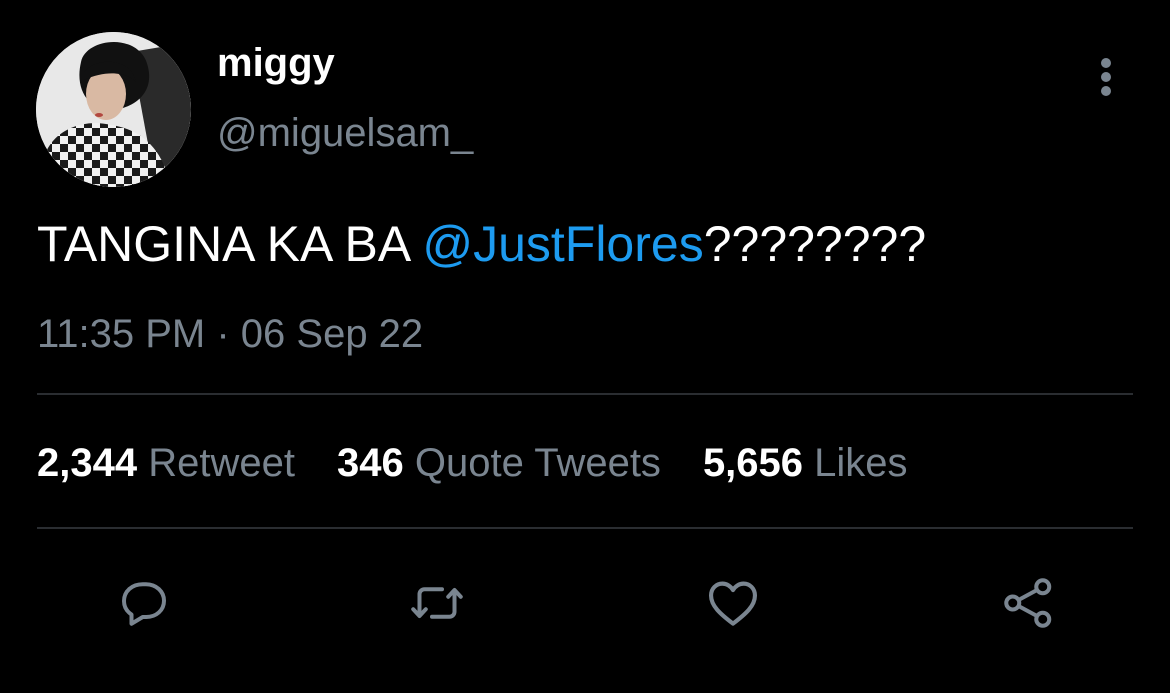 The height and width of the screenshot is (693, 1170). I want to click on quote-tweets-count: 346, so click(370, 463).